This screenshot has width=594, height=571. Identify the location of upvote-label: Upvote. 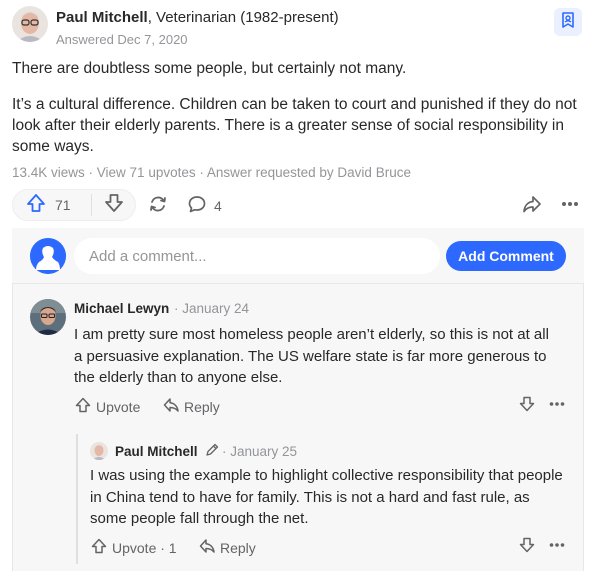
(118, 406).